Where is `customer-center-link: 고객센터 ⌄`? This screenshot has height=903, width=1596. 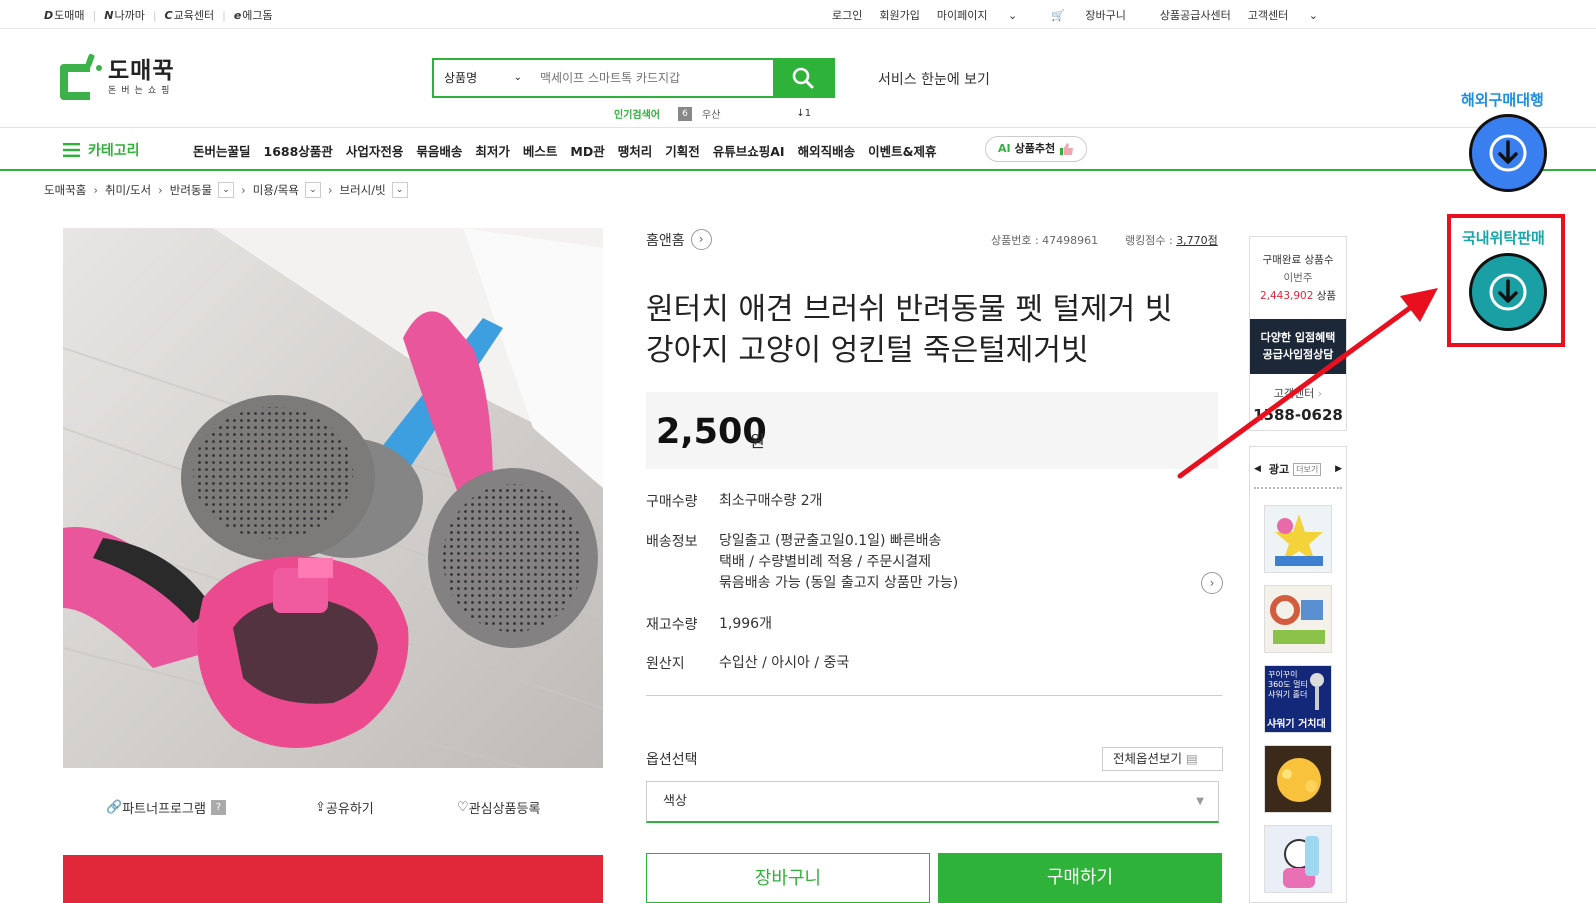 customer-center-link: 고객센터 ⌄ is located at coordinates (1291, 15).